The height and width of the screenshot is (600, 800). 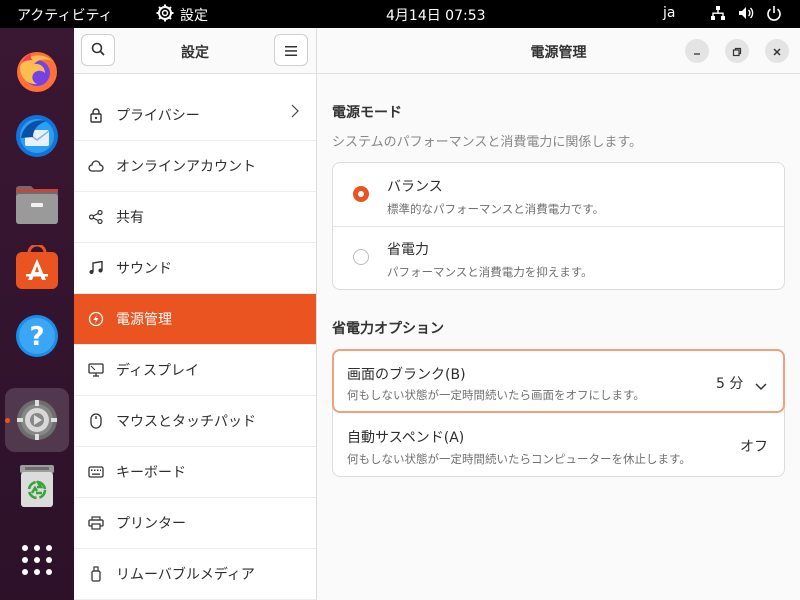 What do you see at coordinates (96, 268) in the screenshot?
I see `music-note-icon` at bounding box center [96, 268].